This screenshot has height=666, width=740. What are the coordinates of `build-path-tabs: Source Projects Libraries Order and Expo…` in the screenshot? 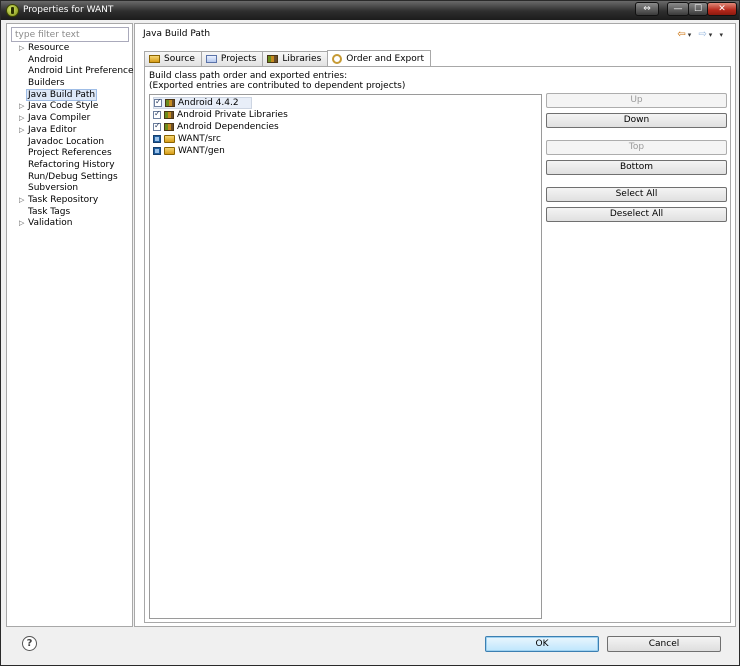 It's located at (287, 58).